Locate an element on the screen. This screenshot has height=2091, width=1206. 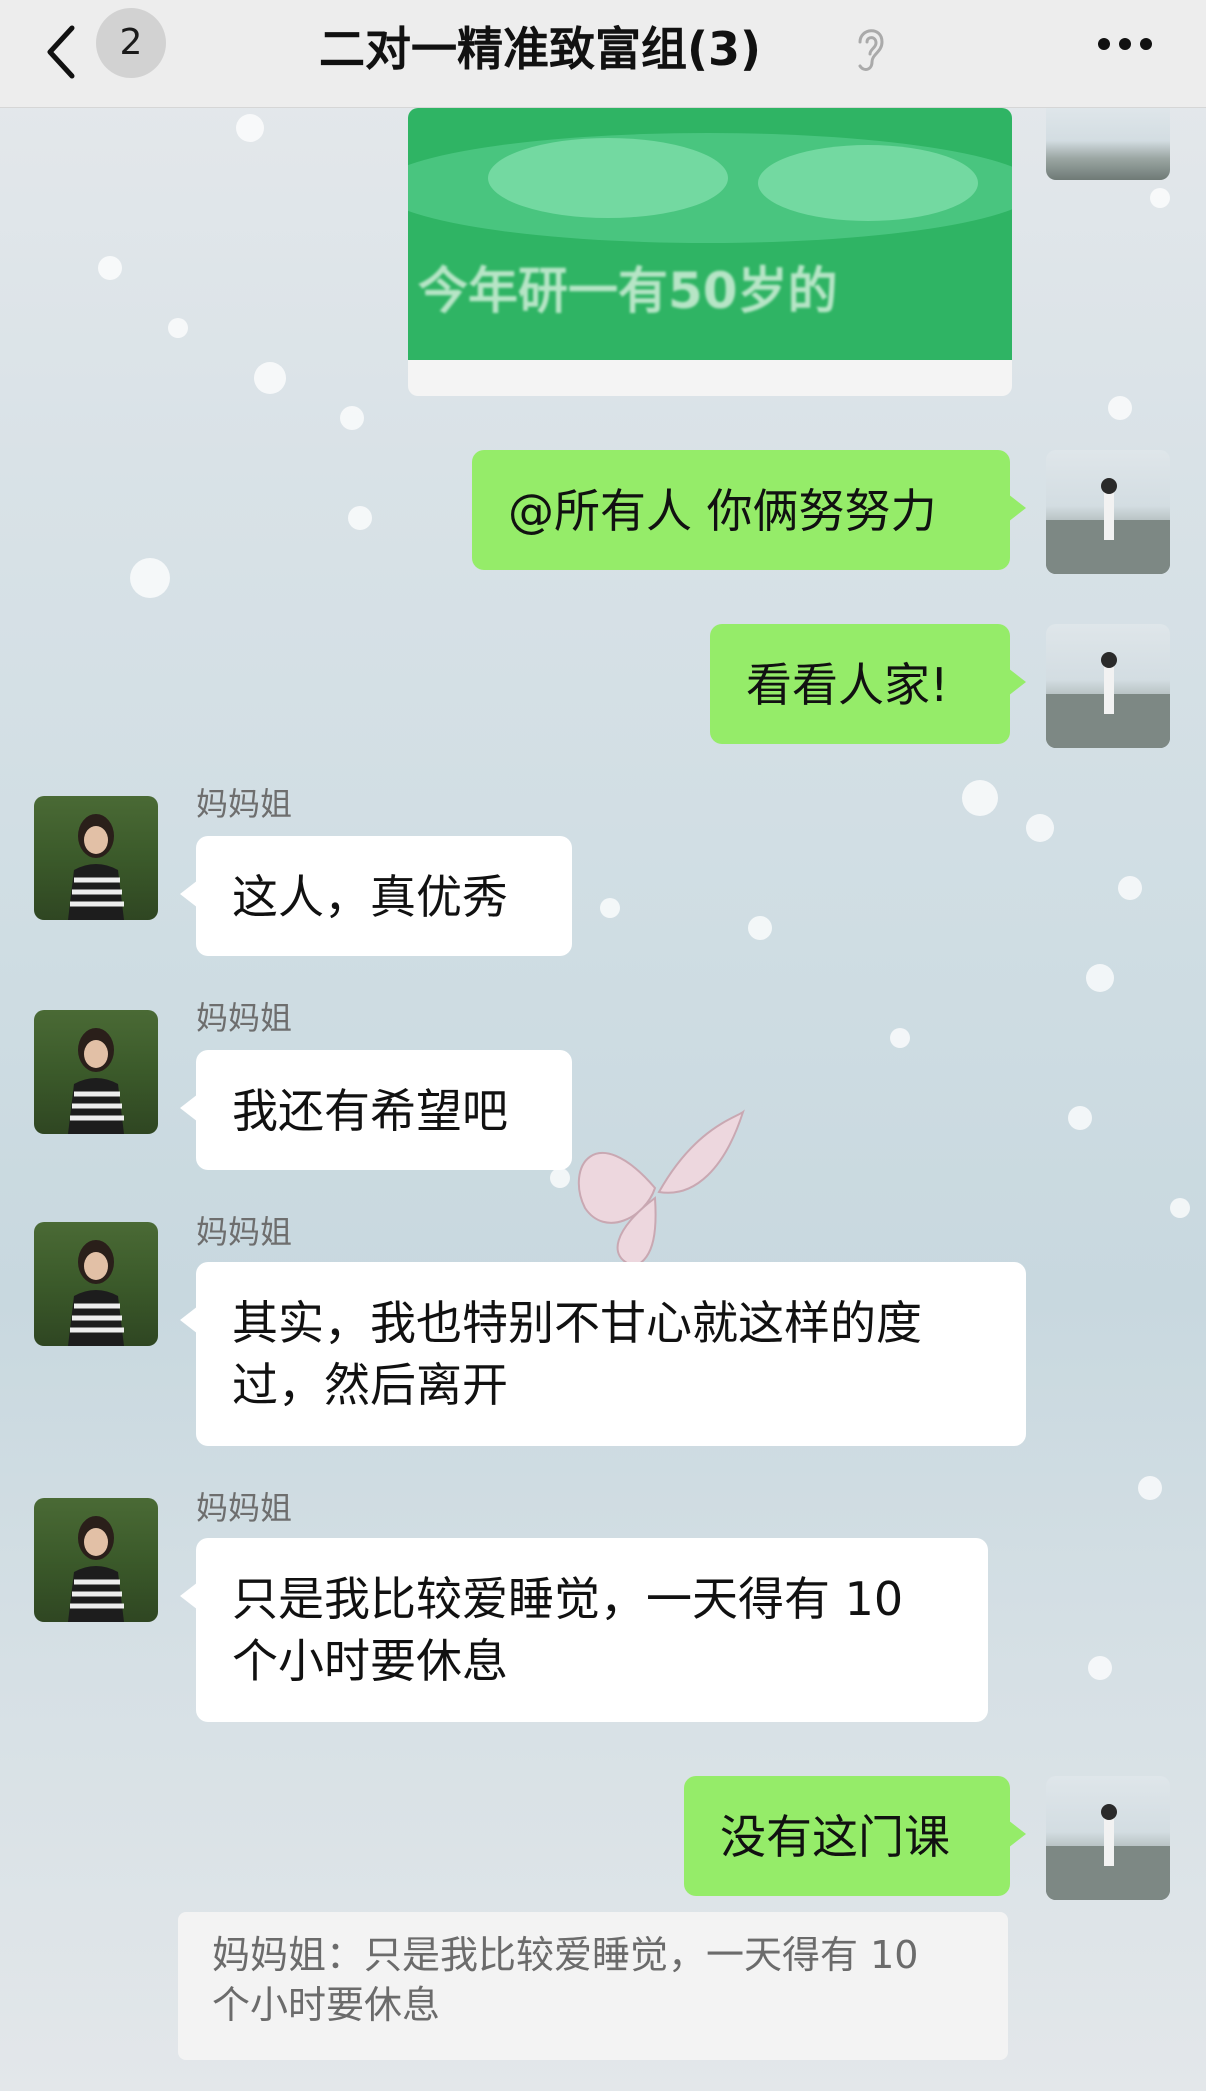
message-bubble: @所有人 你俩努努力 is located at coordinates (749, 510).